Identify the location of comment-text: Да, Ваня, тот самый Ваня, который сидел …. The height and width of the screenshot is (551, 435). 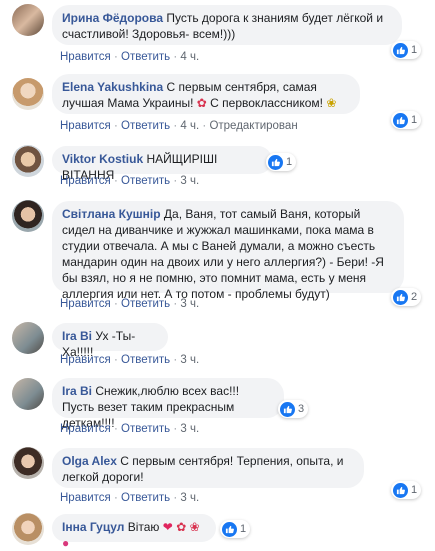
(223, 254).